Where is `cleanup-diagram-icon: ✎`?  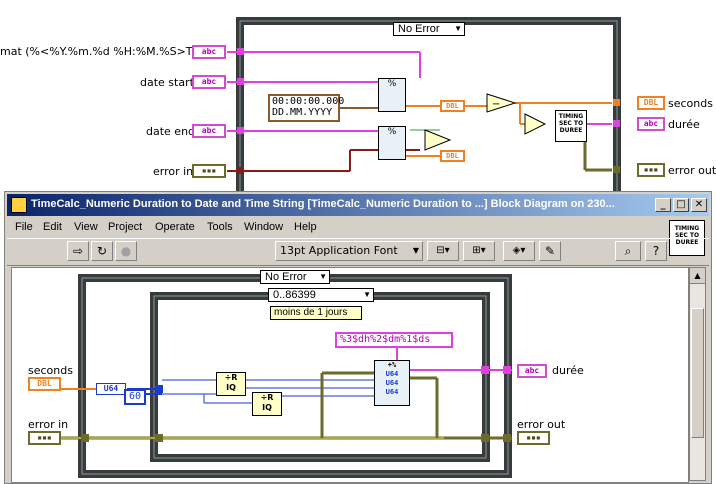 cleanup-diagram-icon: ✎ is located at coordinates (550, 251).